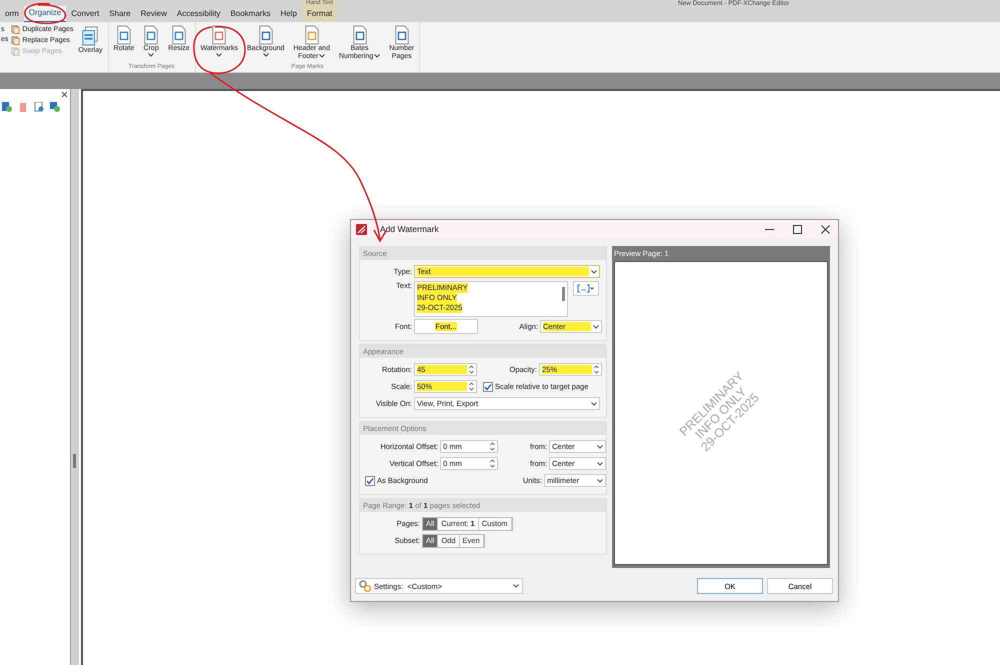 Image resolution: width=1000 pixels, height=665 pixels. What do you see at coordinates (365, 586) in the screenshot?
I see `gear-icon` at bounding box center [365, 586].